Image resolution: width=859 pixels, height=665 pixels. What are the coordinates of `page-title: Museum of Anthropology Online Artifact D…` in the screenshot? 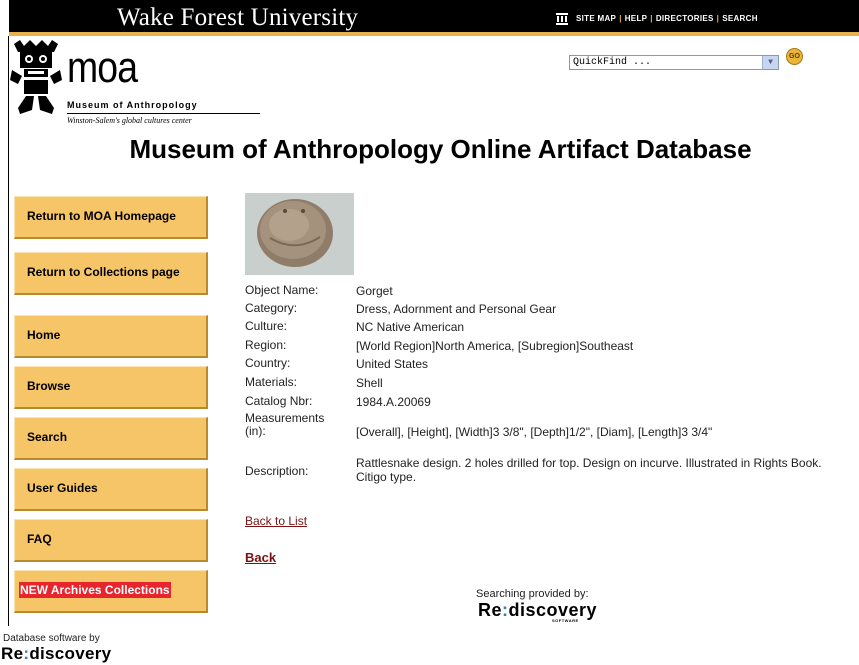 It's located at (440, 149).